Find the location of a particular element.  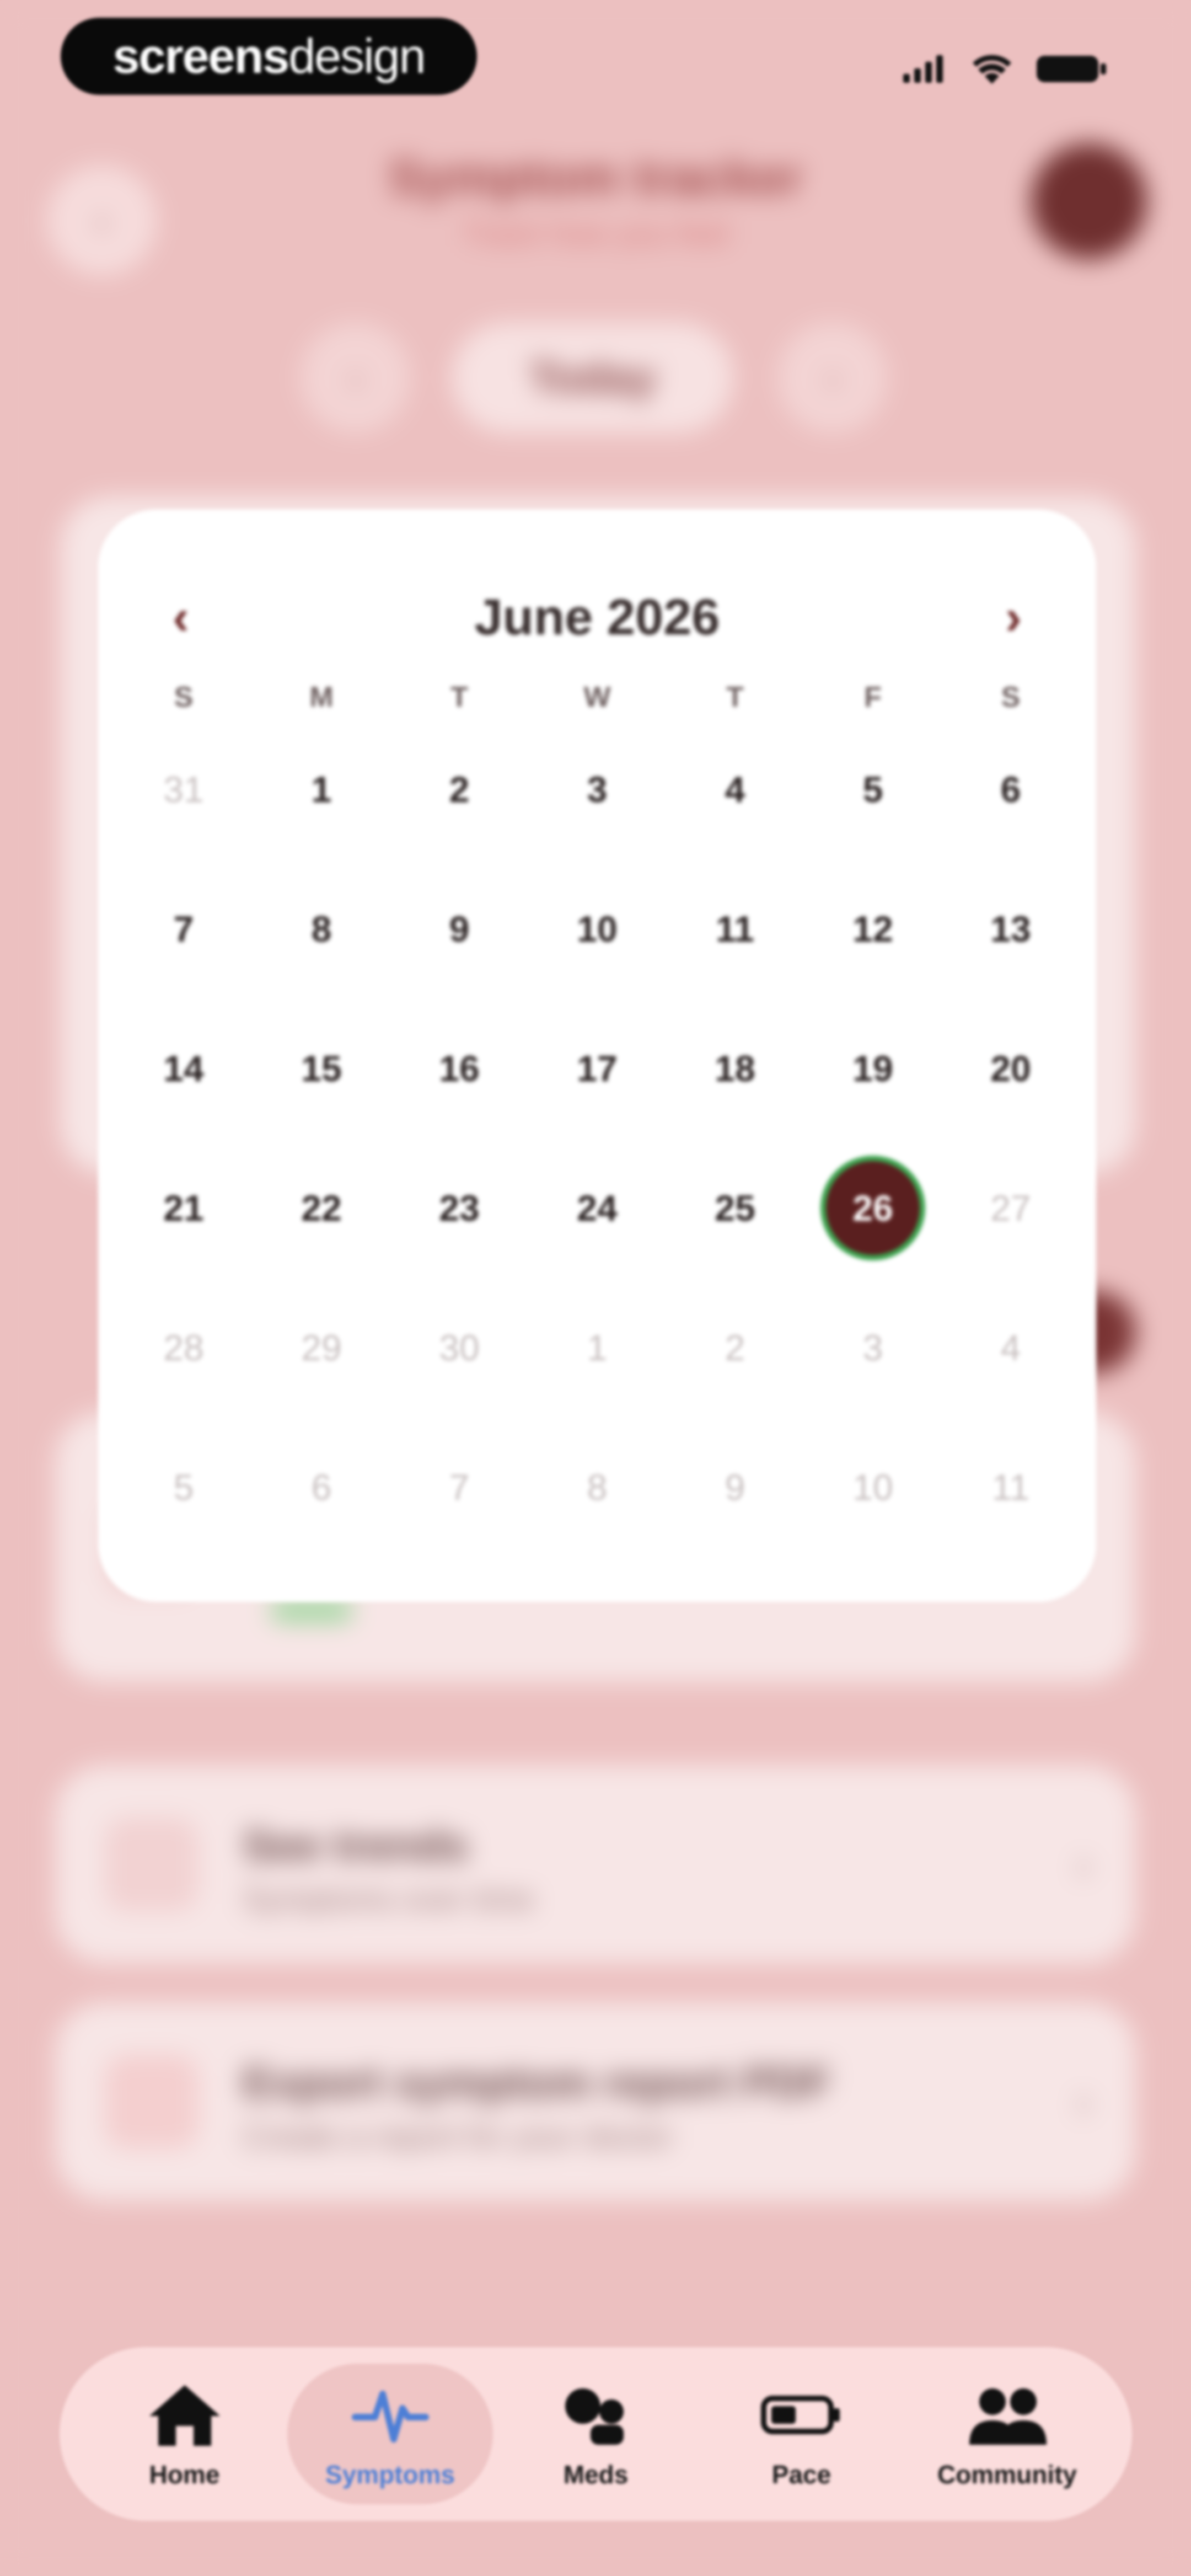

day-number: 25 is located at coordinates (735, 1207).